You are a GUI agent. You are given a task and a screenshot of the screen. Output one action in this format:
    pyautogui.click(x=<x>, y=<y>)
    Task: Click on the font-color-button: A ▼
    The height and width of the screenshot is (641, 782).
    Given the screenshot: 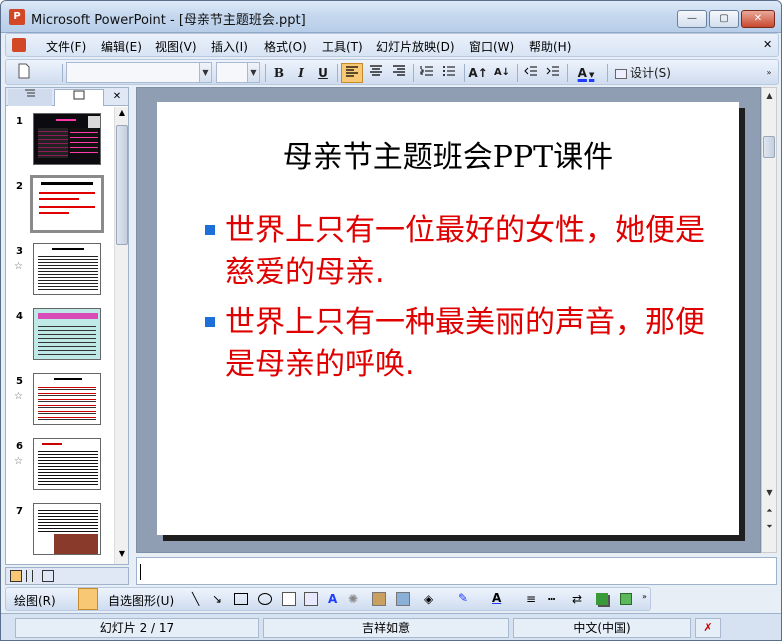 What is the action you would take?
    pyautogui.click(x=586, y=73)
    